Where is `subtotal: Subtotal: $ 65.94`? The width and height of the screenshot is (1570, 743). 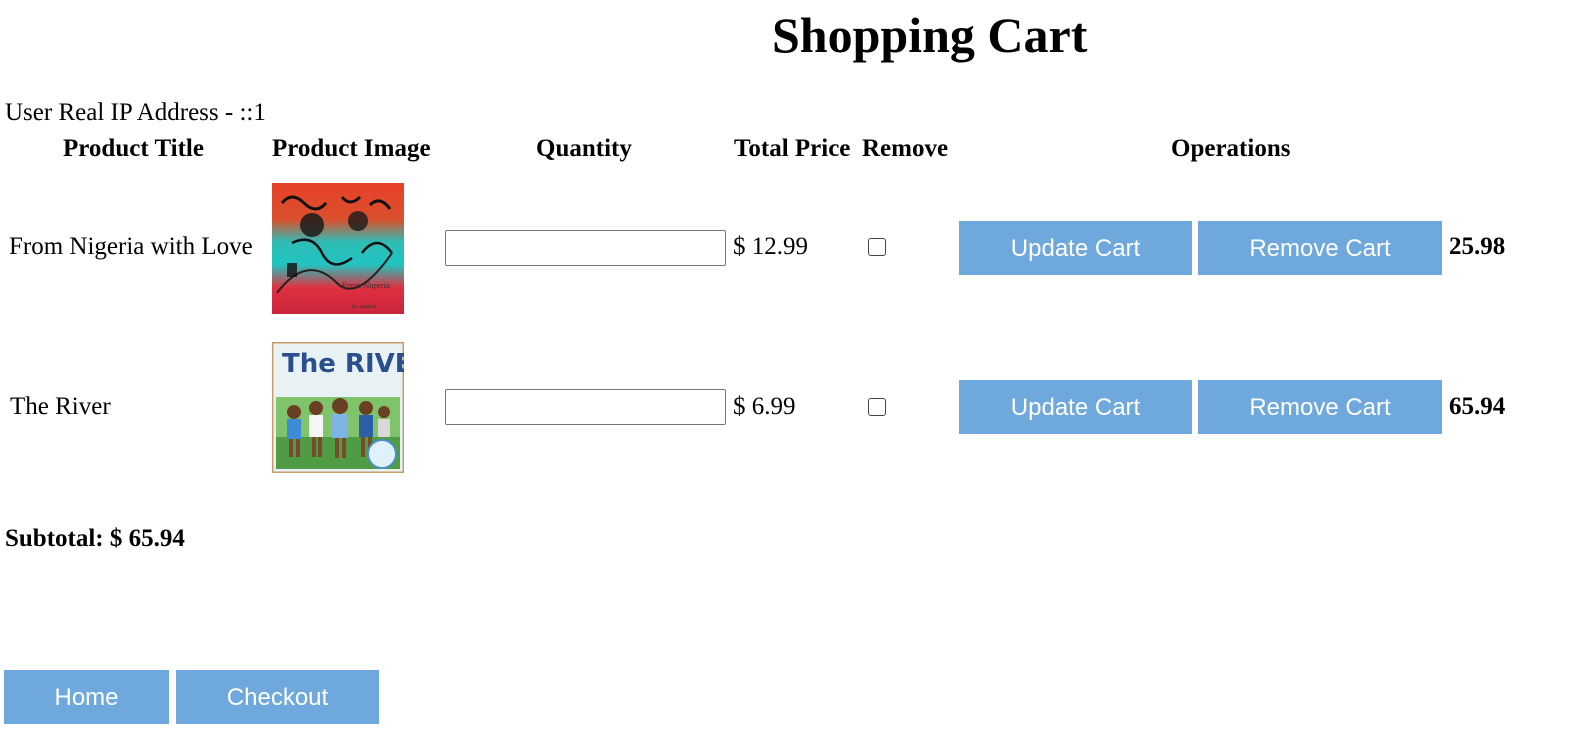
subtotal: Subtotal: $ 65.94 is located at coordinates (95, 538).